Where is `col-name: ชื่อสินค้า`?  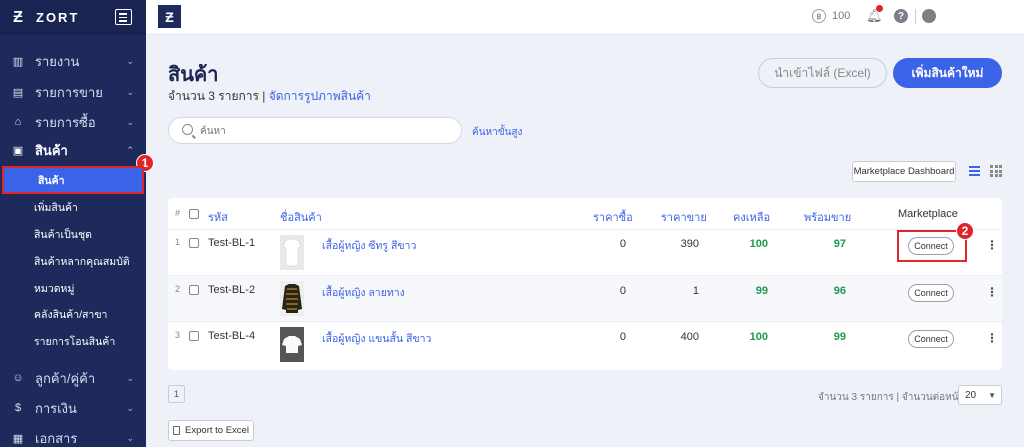
col-name: ชื่อสินค้า is located at coordinates (301, 217).